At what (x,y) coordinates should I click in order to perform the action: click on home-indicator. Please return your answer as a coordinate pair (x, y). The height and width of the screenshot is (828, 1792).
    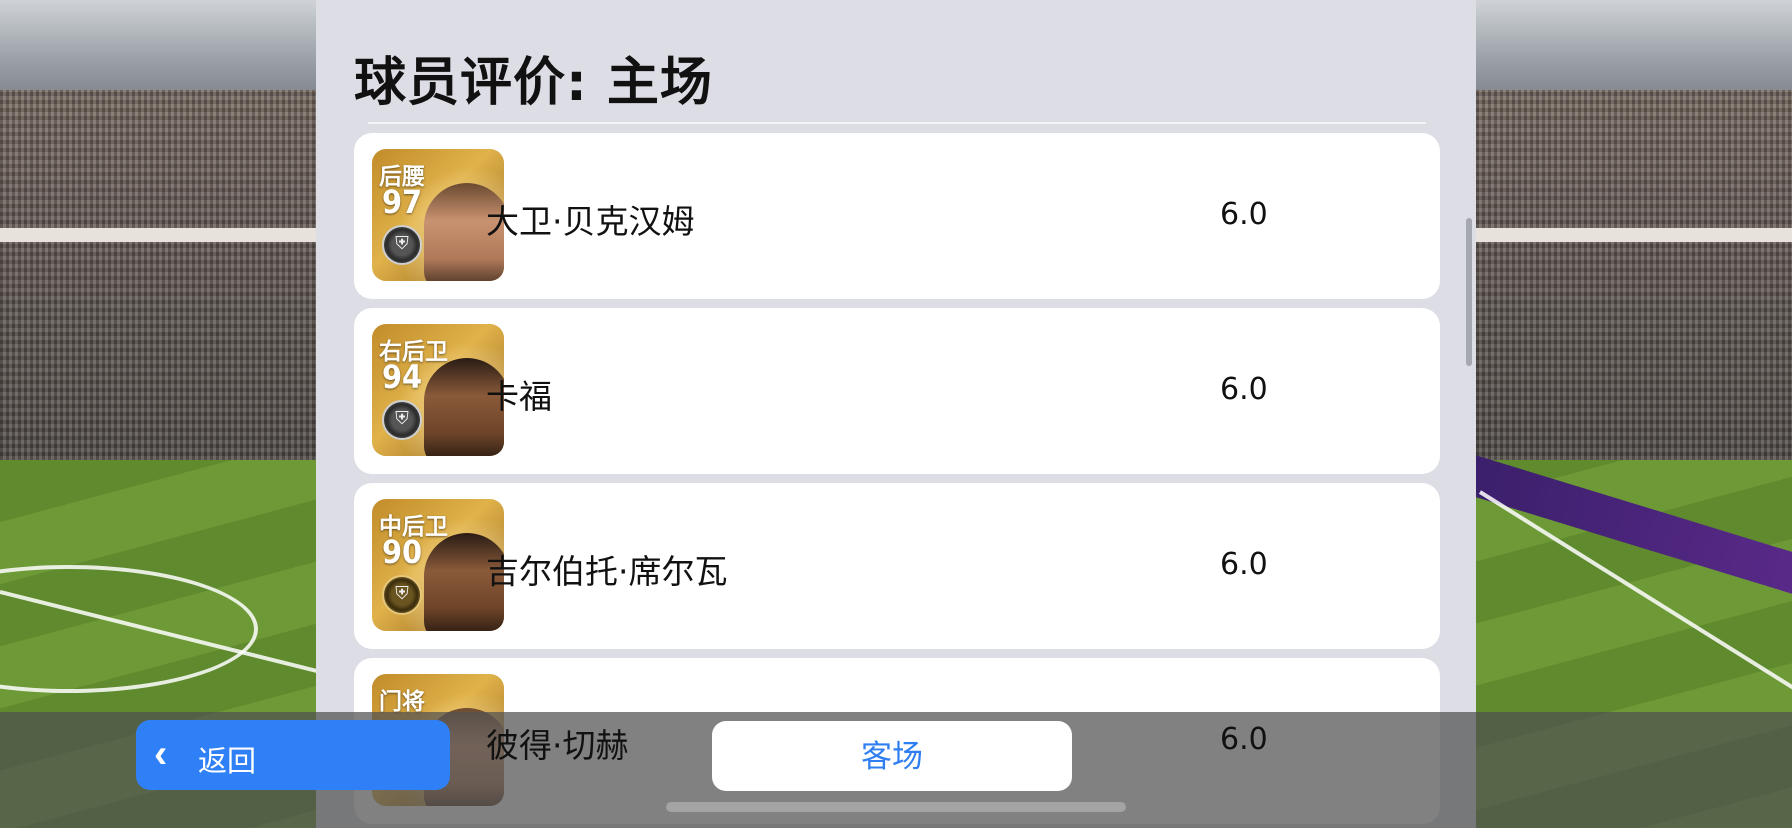
    Looking at the image, I should click on (896, 807).